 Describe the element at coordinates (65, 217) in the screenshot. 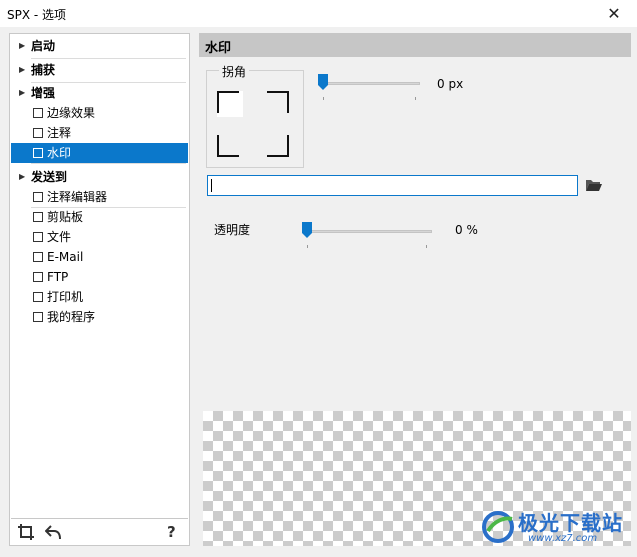

I see `tree-item-label: 剪贴板` at that location.